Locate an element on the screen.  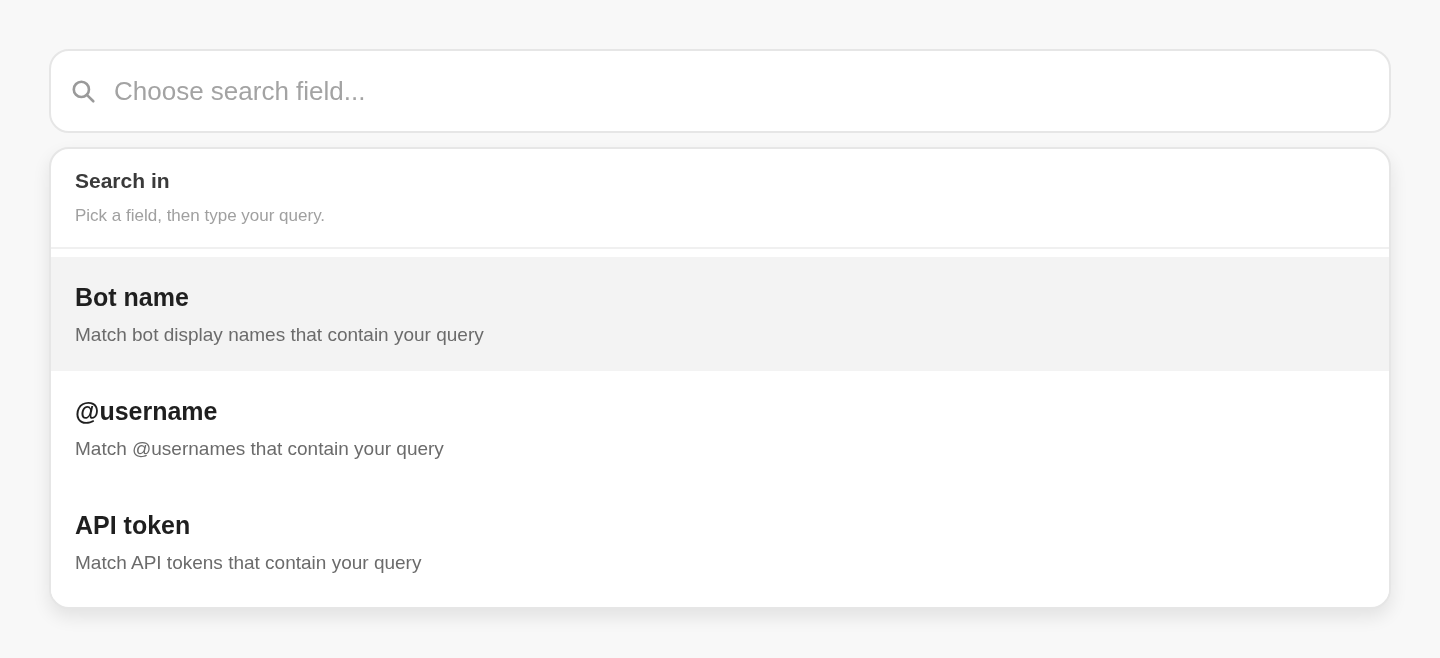
option-description: Match API tokens that contain your query is located at coordinates (248, 563).